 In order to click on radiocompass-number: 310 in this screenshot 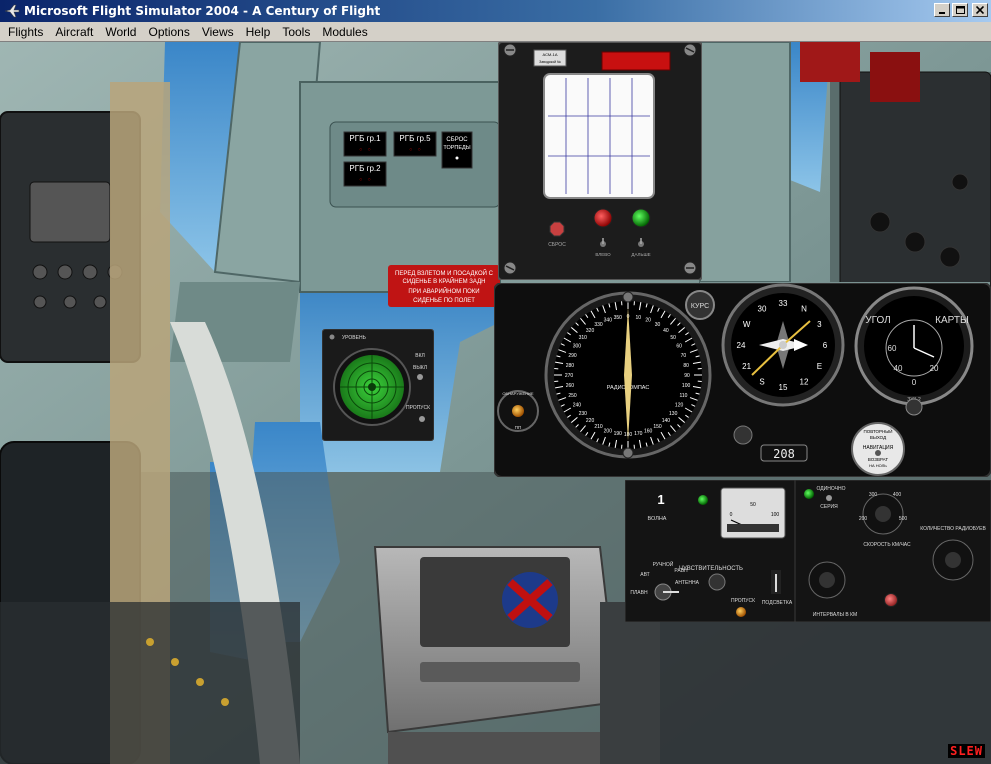, I will do `click(583, 338)`.